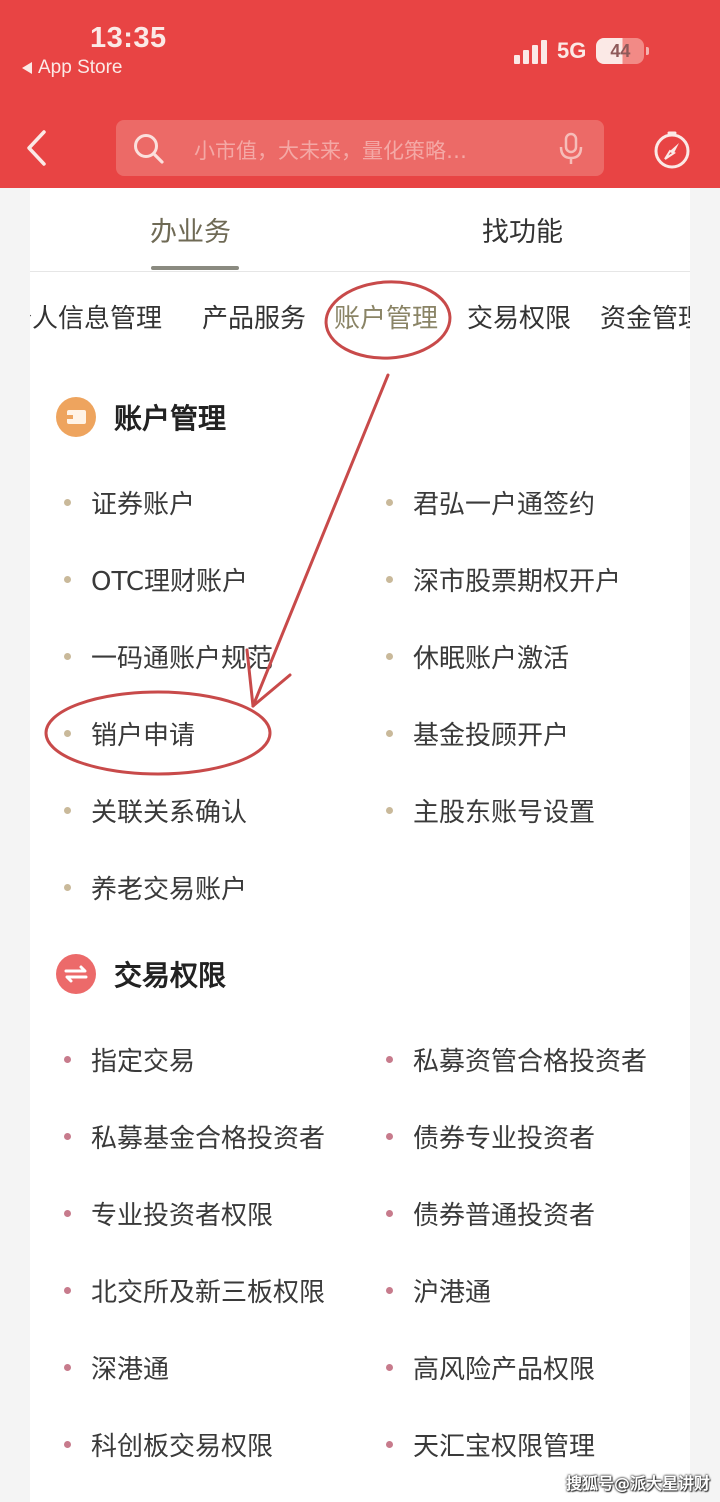  Describe the element at coordinates (504, 1216) in the screenshot. I see `item-label: 债券普通投资者` at that location.